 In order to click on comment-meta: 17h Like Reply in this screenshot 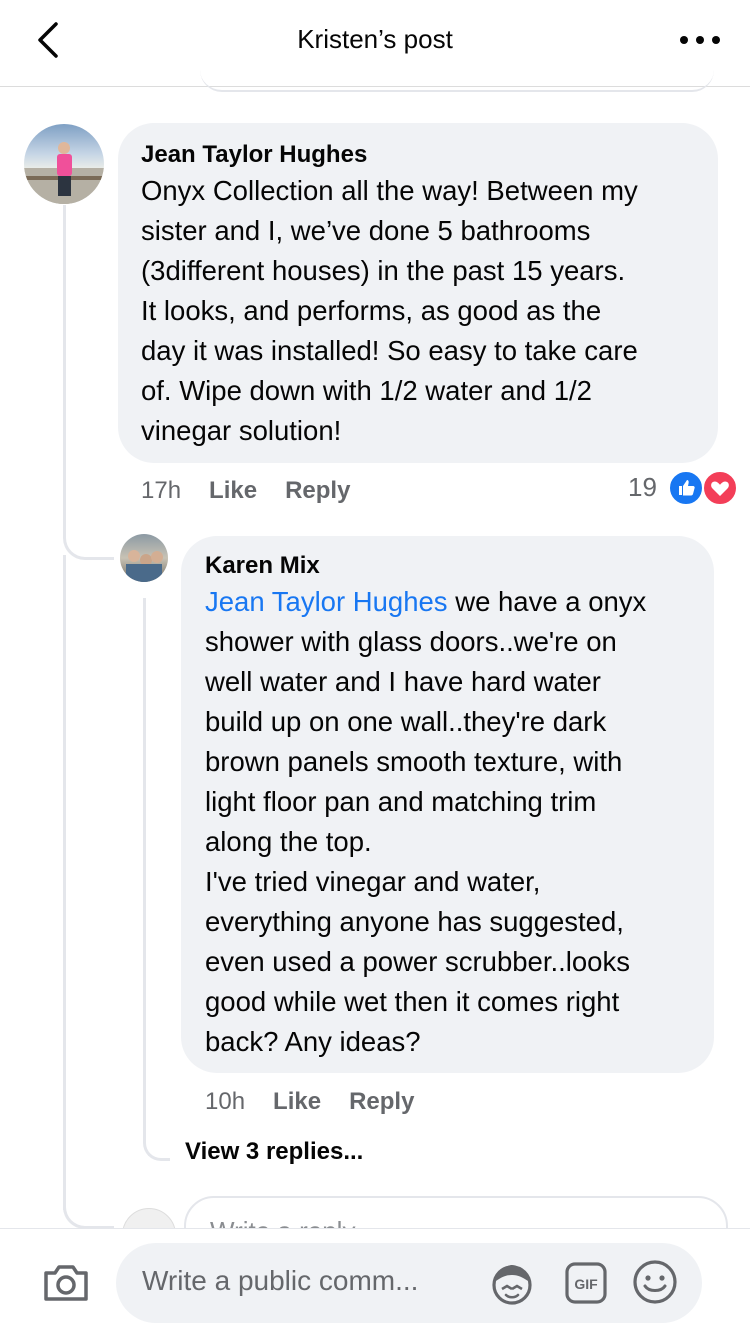, I will do `click(245, 491)`.